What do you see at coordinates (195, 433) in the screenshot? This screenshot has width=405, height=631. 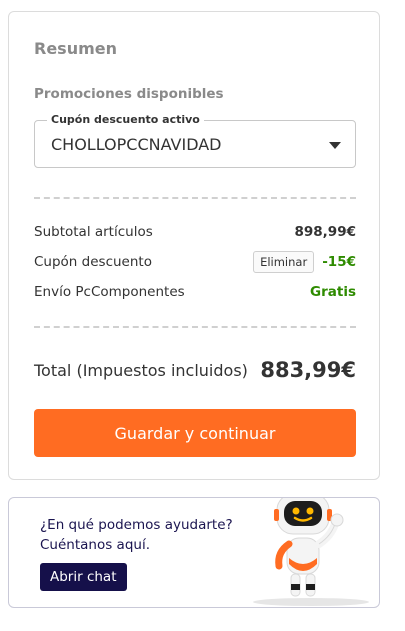 I see `save-continue-button: Guardar y continuar` at bounding box center [195, 433].